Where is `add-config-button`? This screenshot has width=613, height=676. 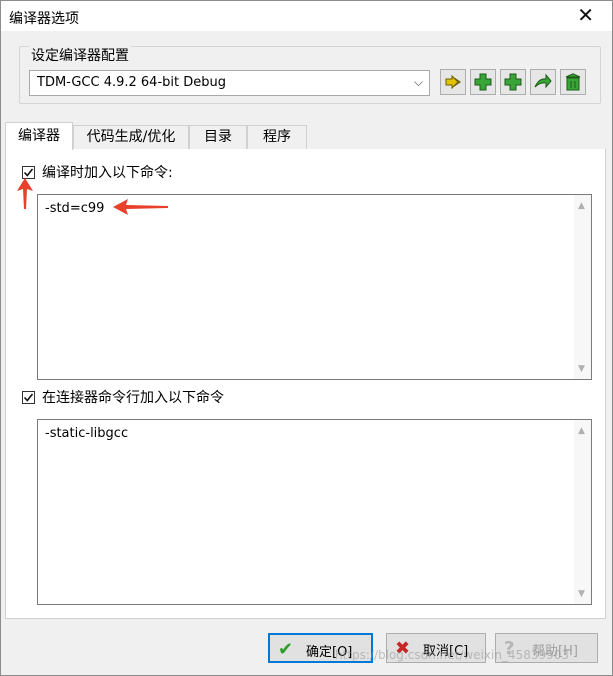
add-config-button is located at coordinates (483, 82).